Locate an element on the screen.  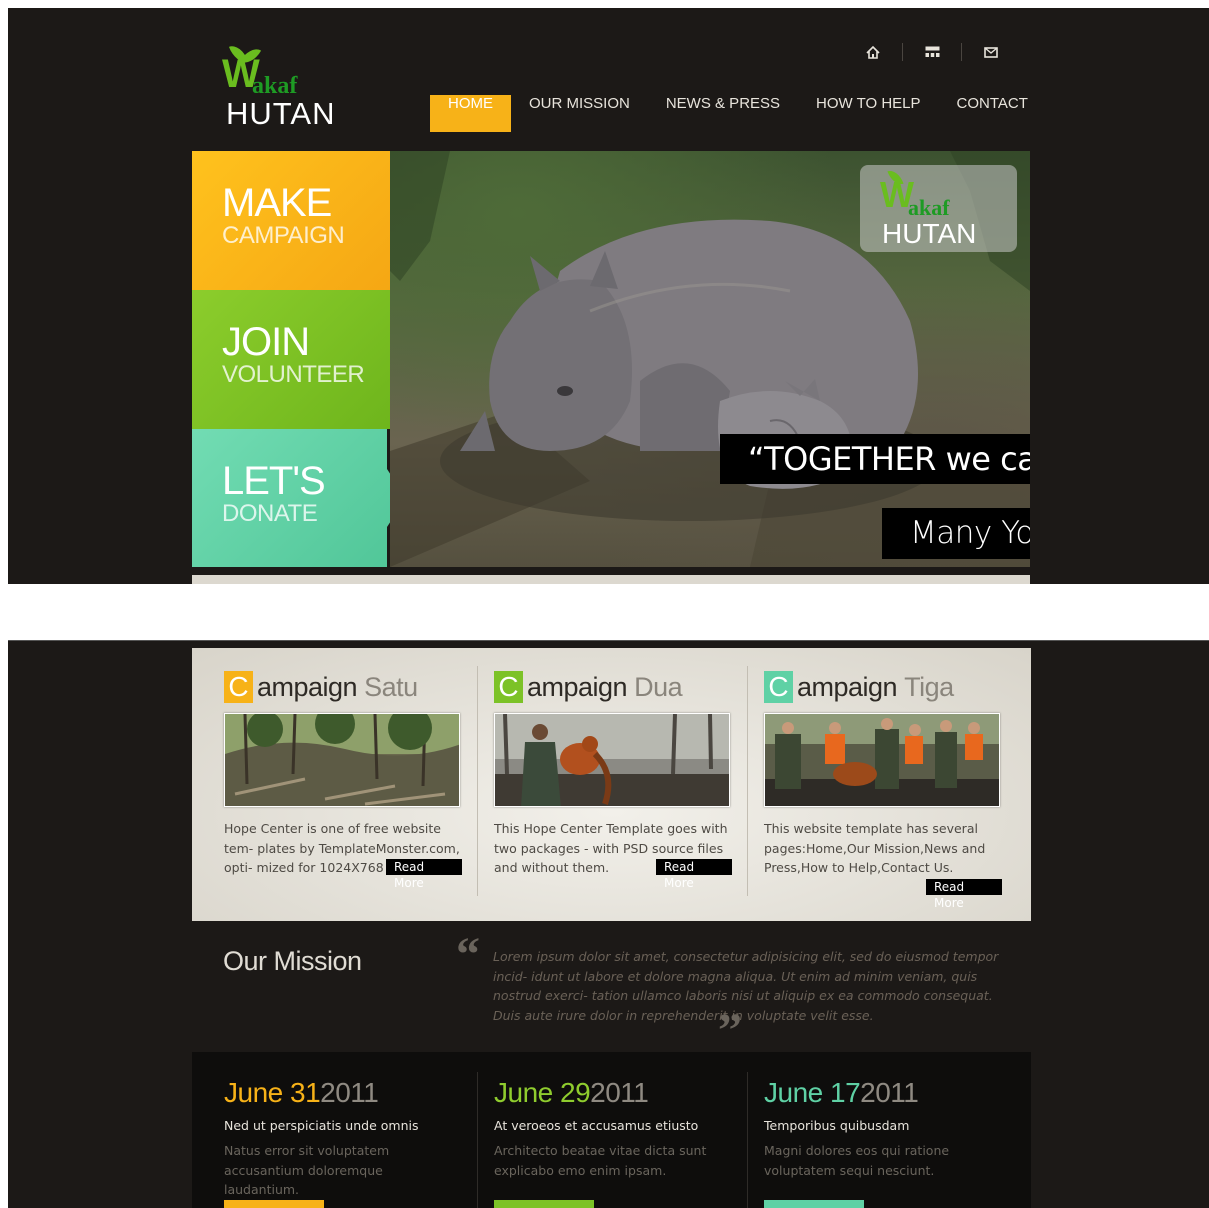
sitemap-icon is located at coordinates (932, 52).